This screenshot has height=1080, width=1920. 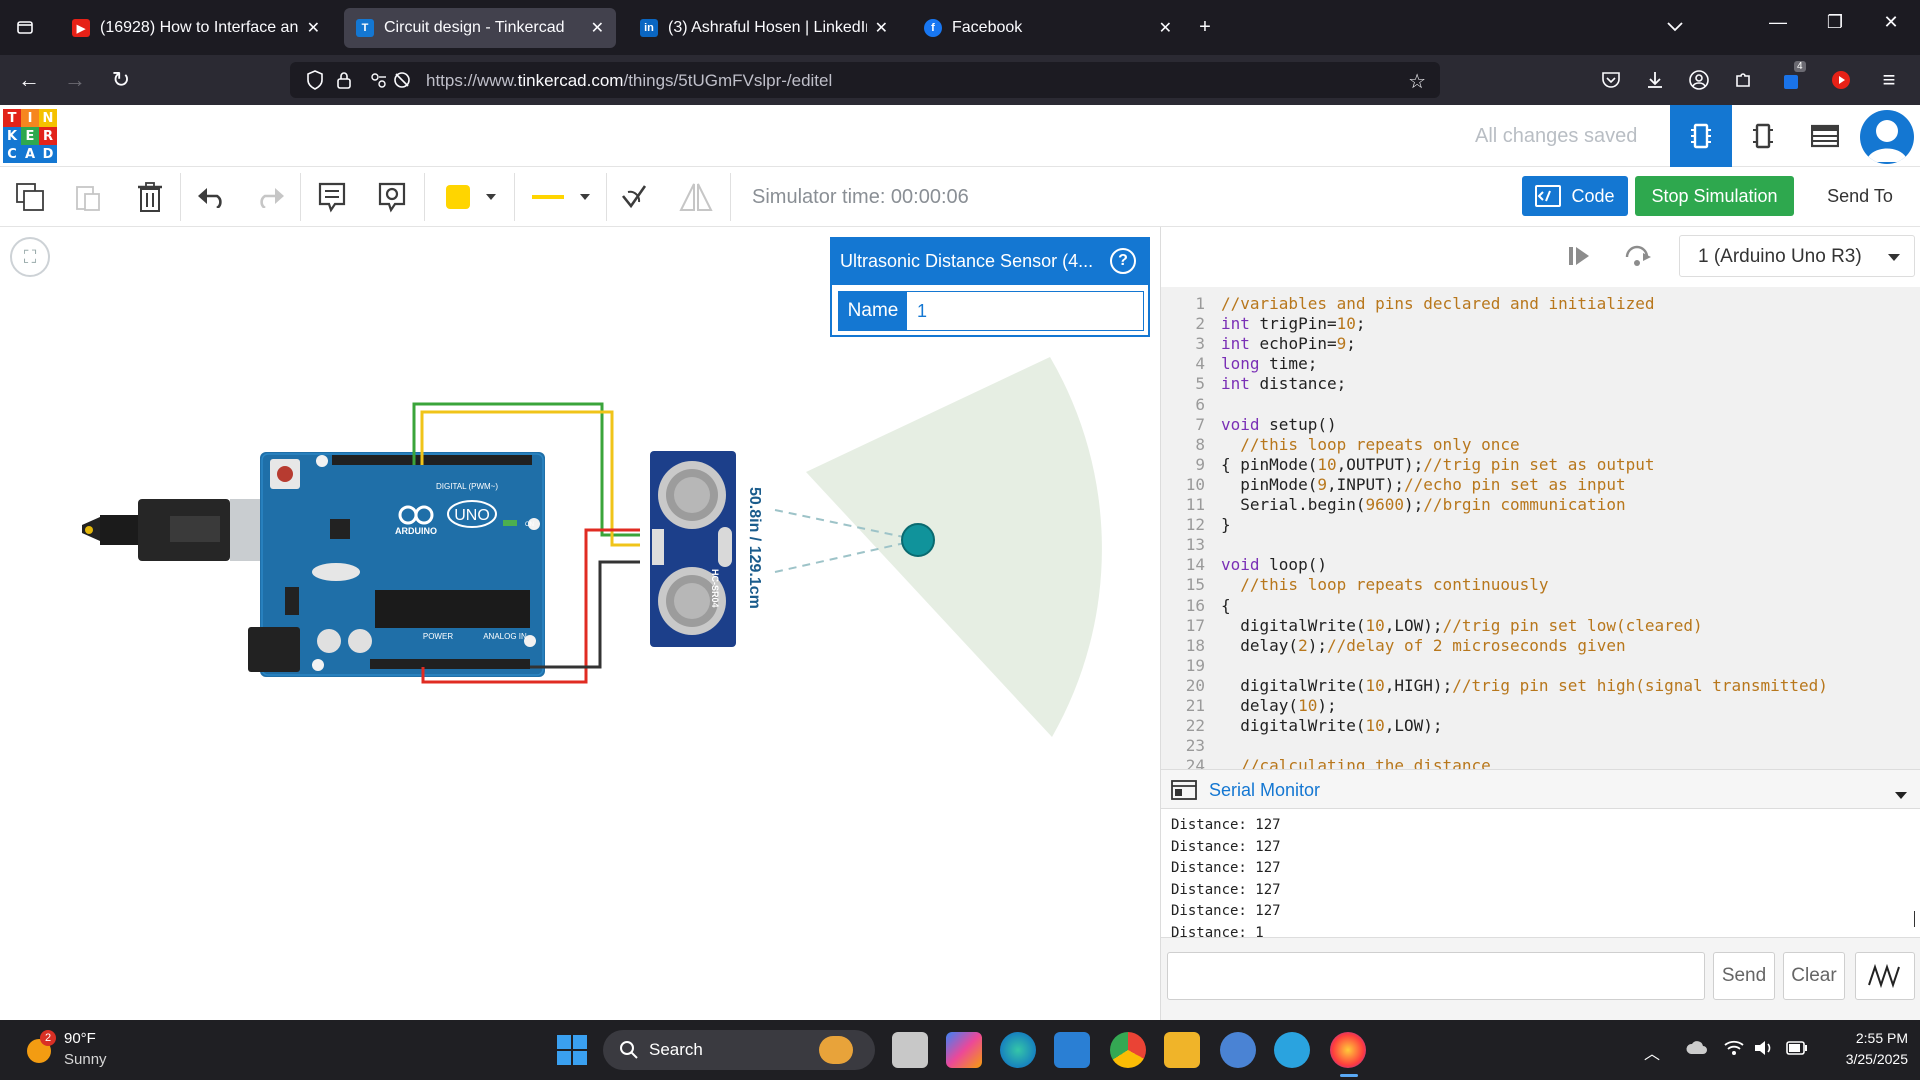 I want to click on window-close-icon: ✕, so click(x=1891, y=22).